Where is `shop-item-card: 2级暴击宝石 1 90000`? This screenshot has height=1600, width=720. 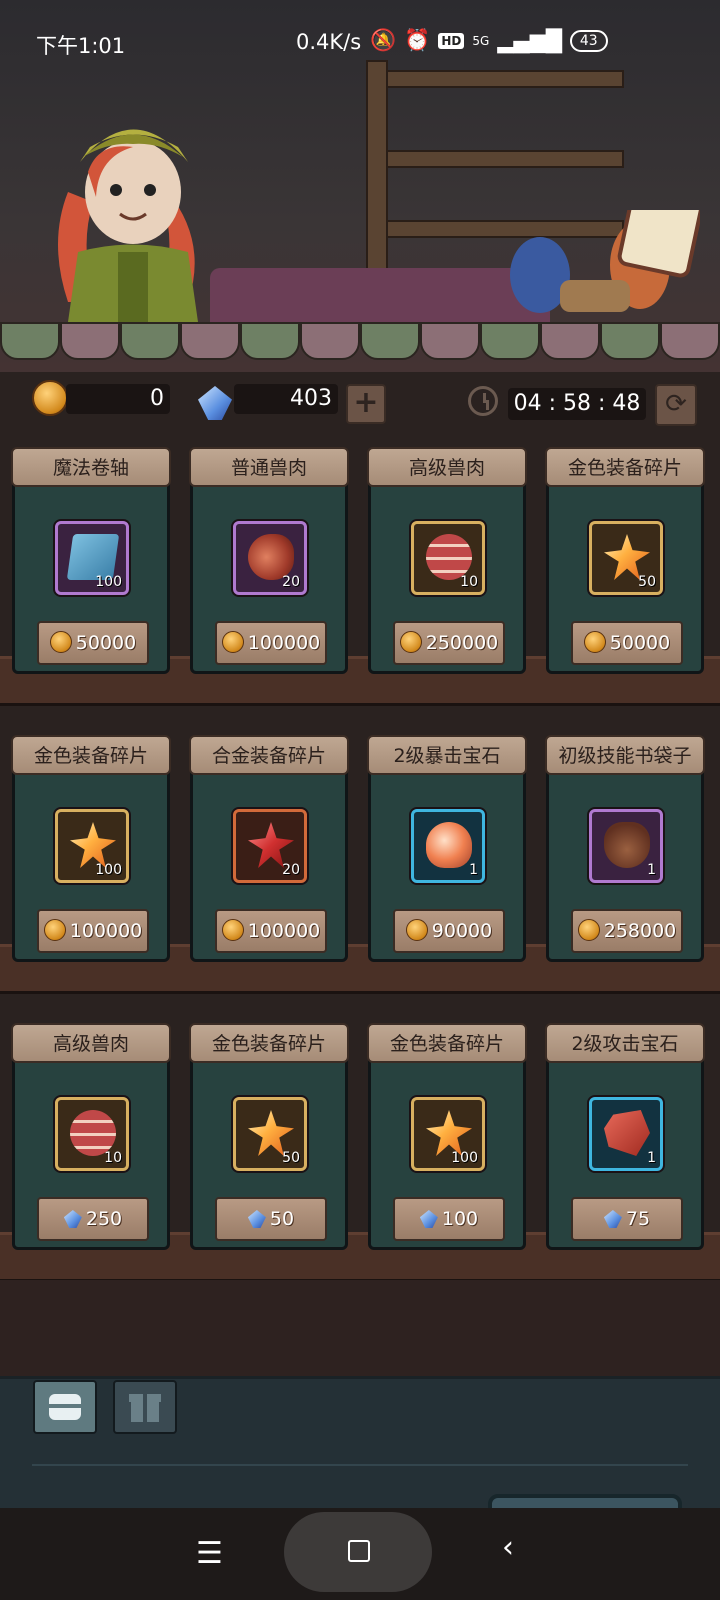 shop-item-card: 2级暴击宝石 1 90000 is located at coordinates (447, 848).